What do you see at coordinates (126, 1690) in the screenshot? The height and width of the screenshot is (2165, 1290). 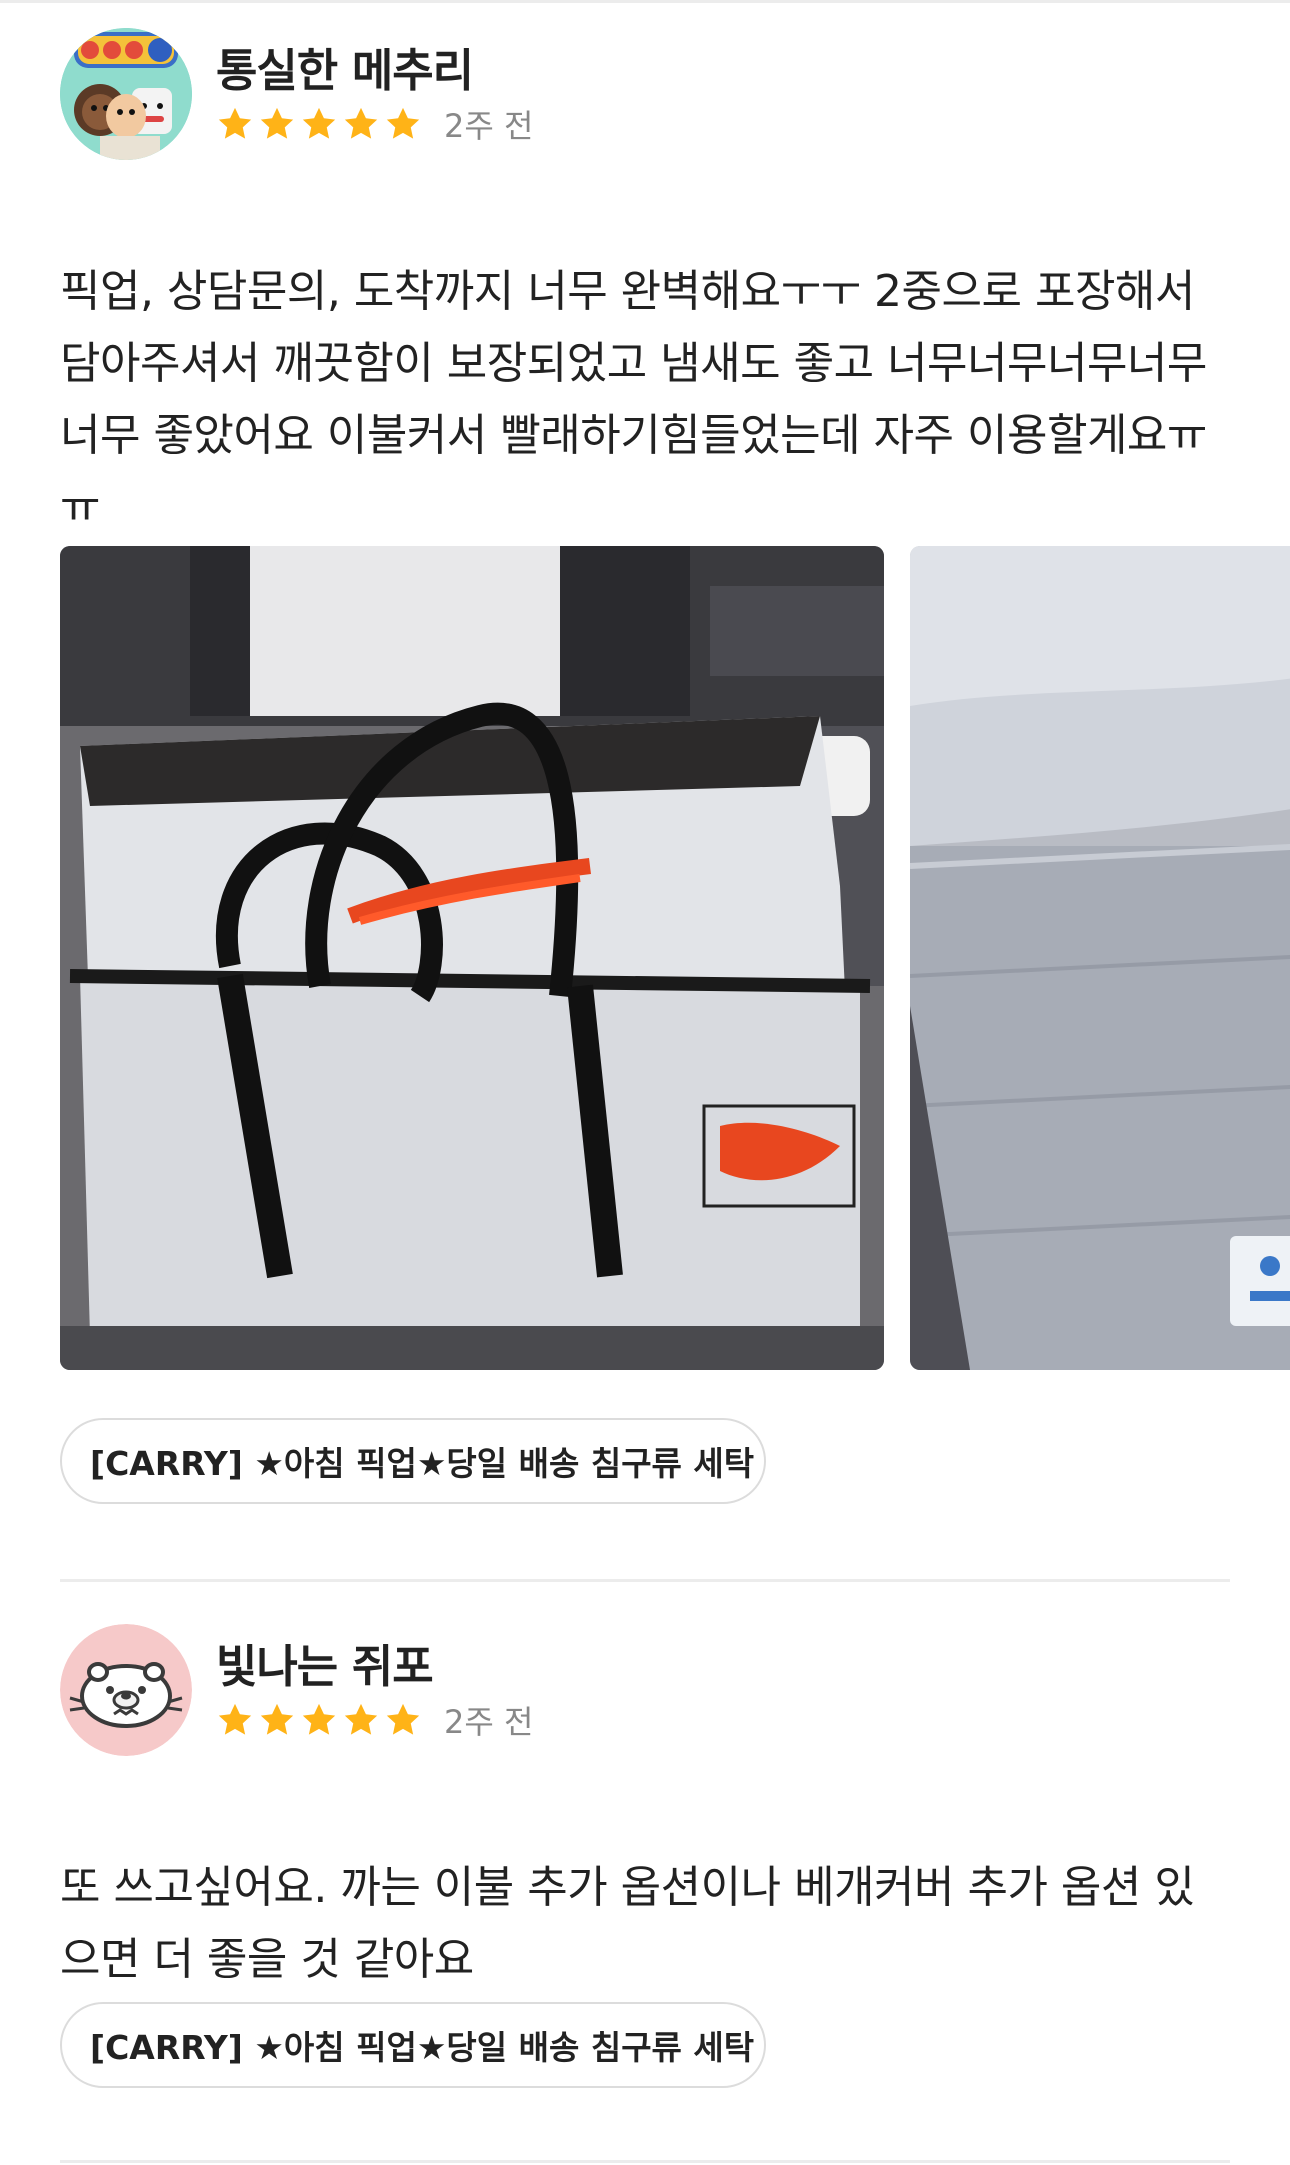 I see `otter-avatar-icon` at bounding box center [126, 1690].